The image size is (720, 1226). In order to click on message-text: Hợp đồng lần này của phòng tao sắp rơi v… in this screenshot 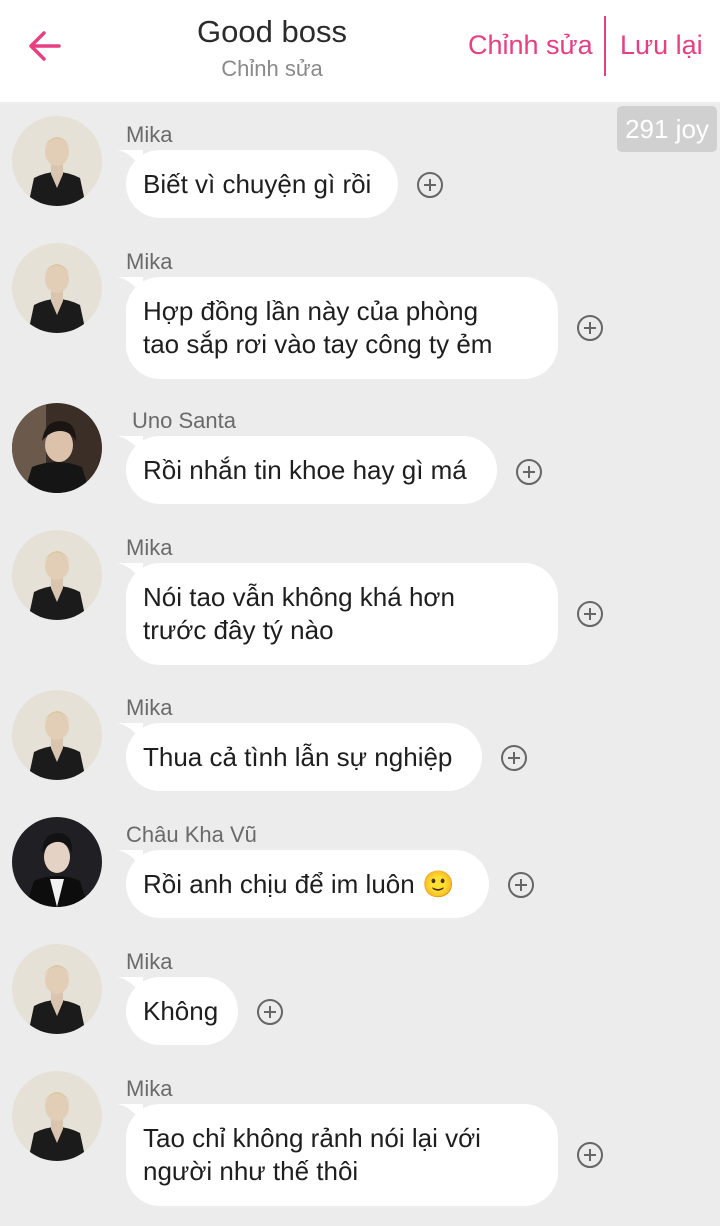, I will do `click(318, 327)`.